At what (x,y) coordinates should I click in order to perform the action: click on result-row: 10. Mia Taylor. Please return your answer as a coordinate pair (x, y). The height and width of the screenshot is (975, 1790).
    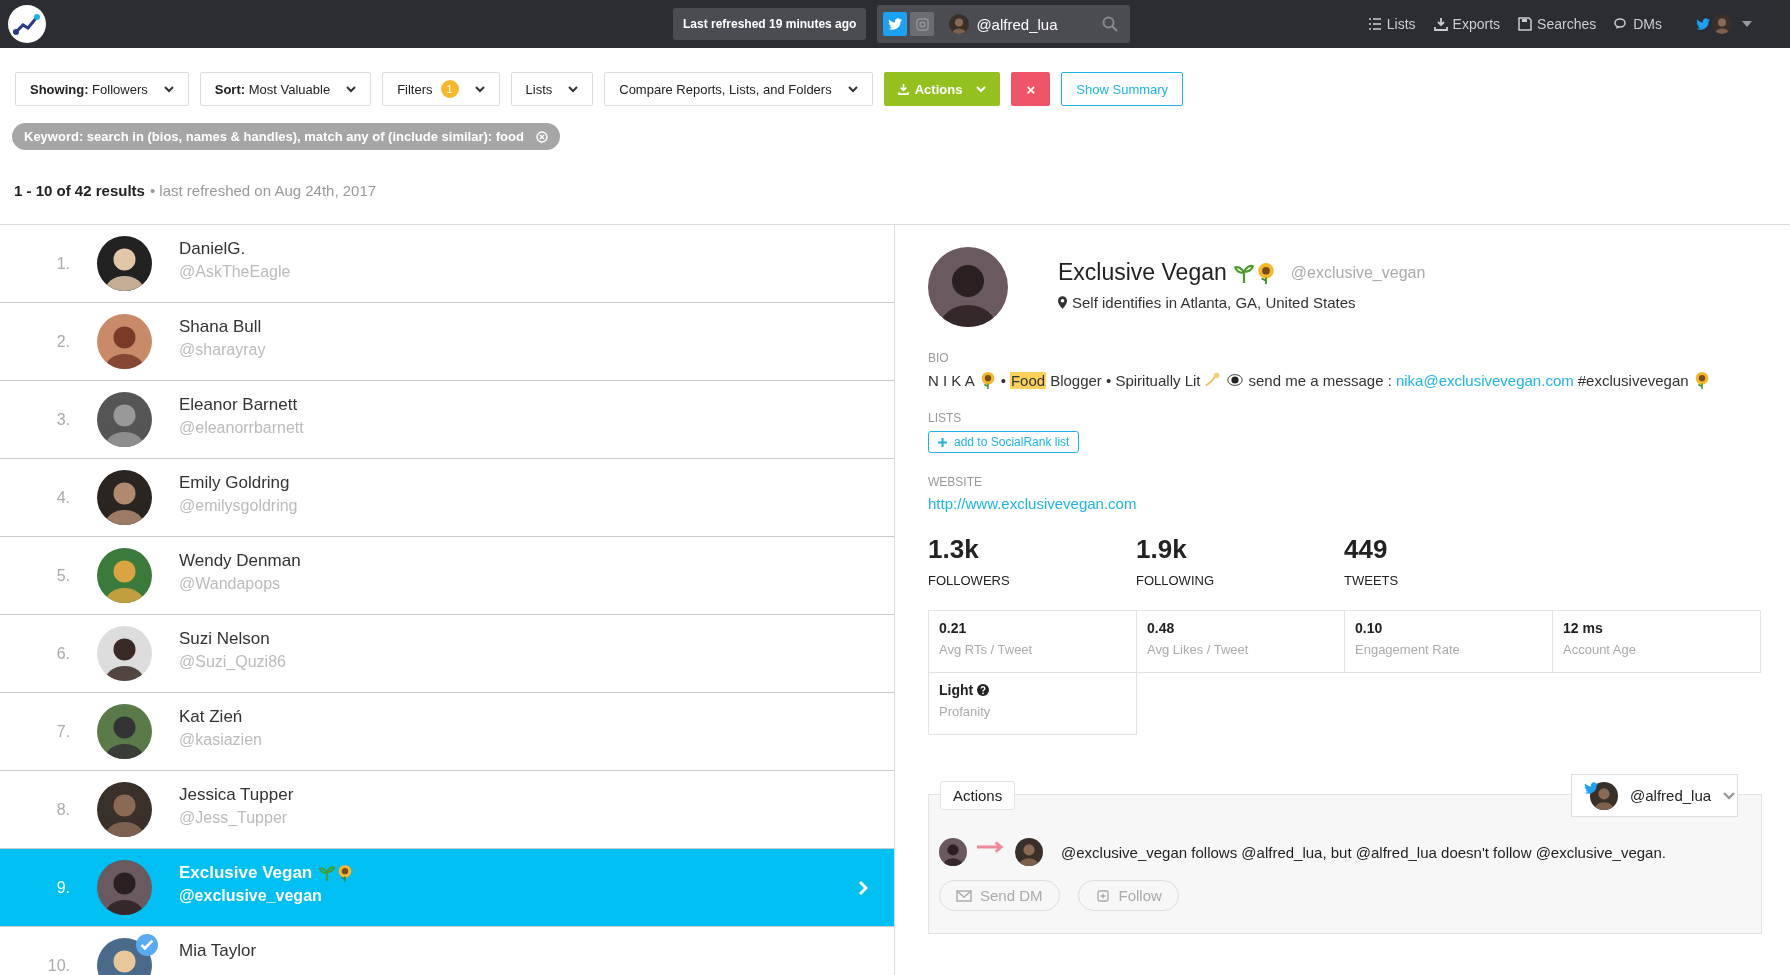
    Looking at the image, I should click on (447, 951).